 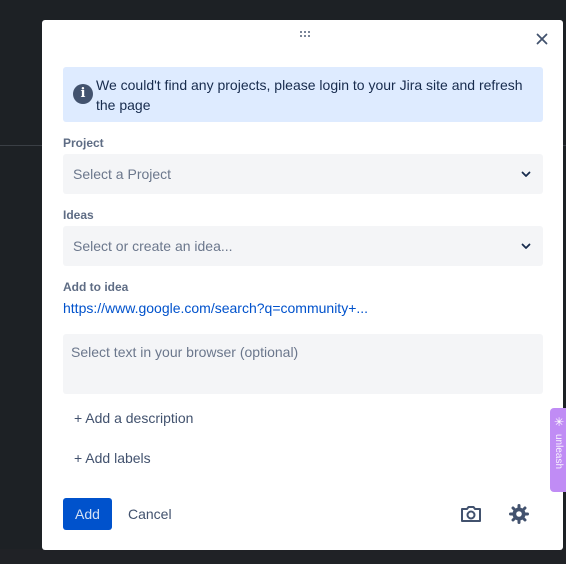 What do you see at coordinates (122, 174) in the screenshot?
I see `project-select-placeholder: Select a Project` at bounding box center [122, 174].